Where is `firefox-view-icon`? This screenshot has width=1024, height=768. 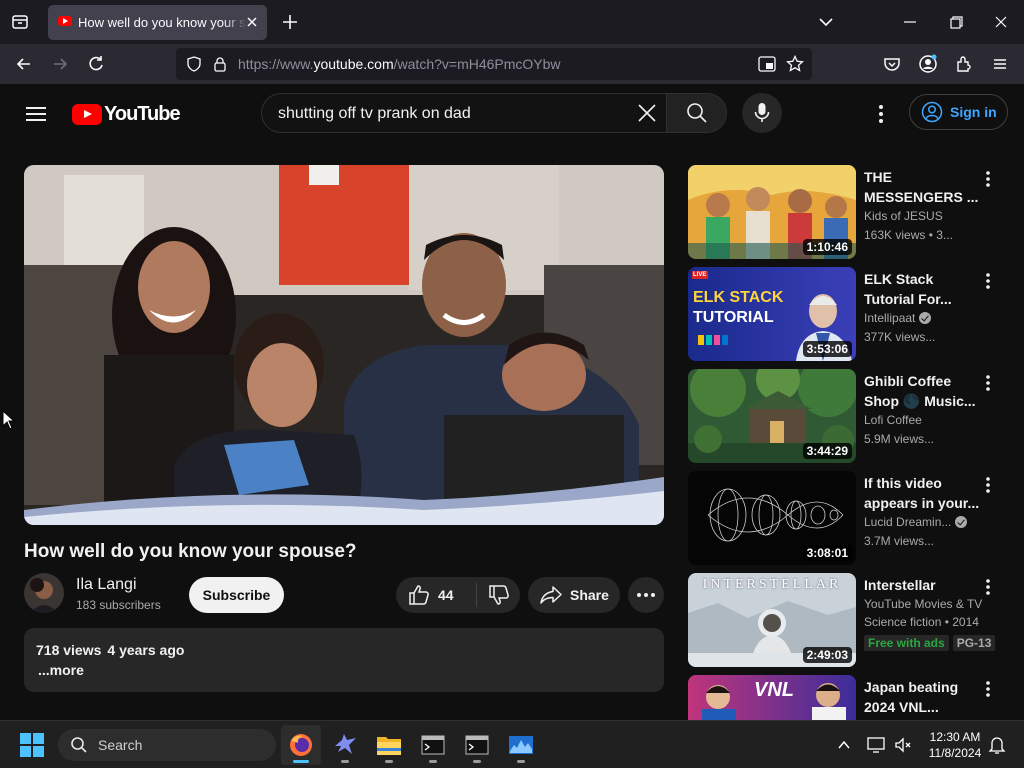 firefox-view-icon is located at coordinates (20, 22).